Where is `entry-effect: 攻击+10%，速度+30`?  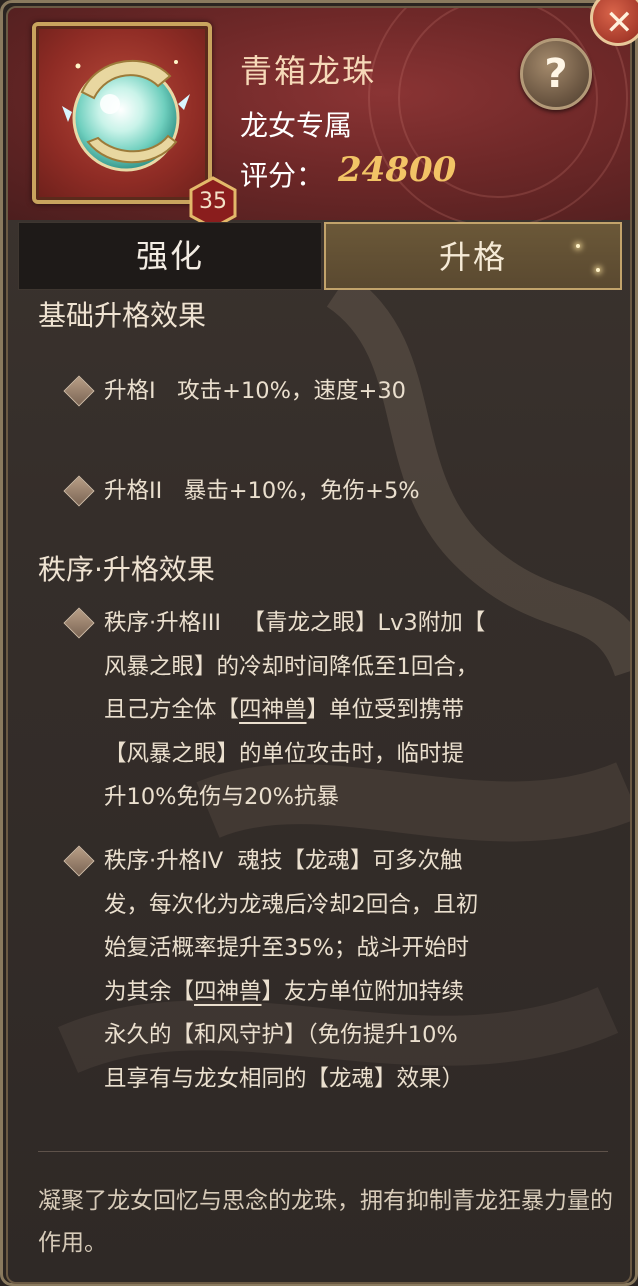
entry-effect: 攻击+10%，速度+30 is located at coordinates (291, 391).